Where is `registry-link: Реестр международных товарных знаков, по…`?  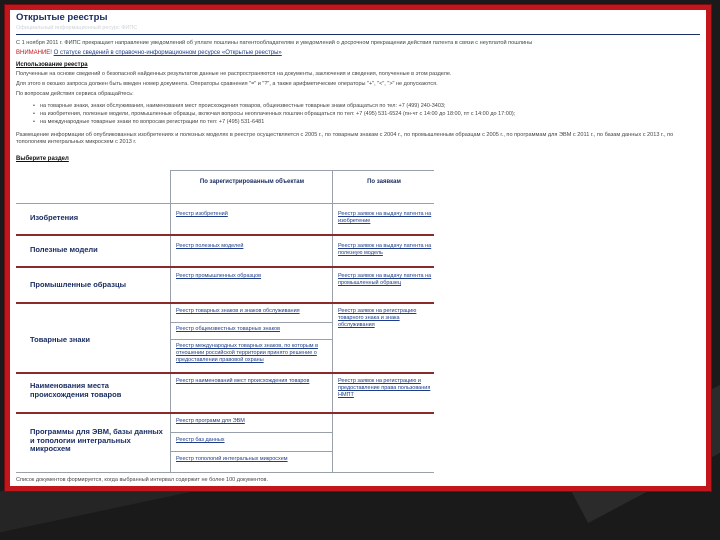 registry-link: Реестр международных товарных знаков, по… is located at coordinates (251, 353).